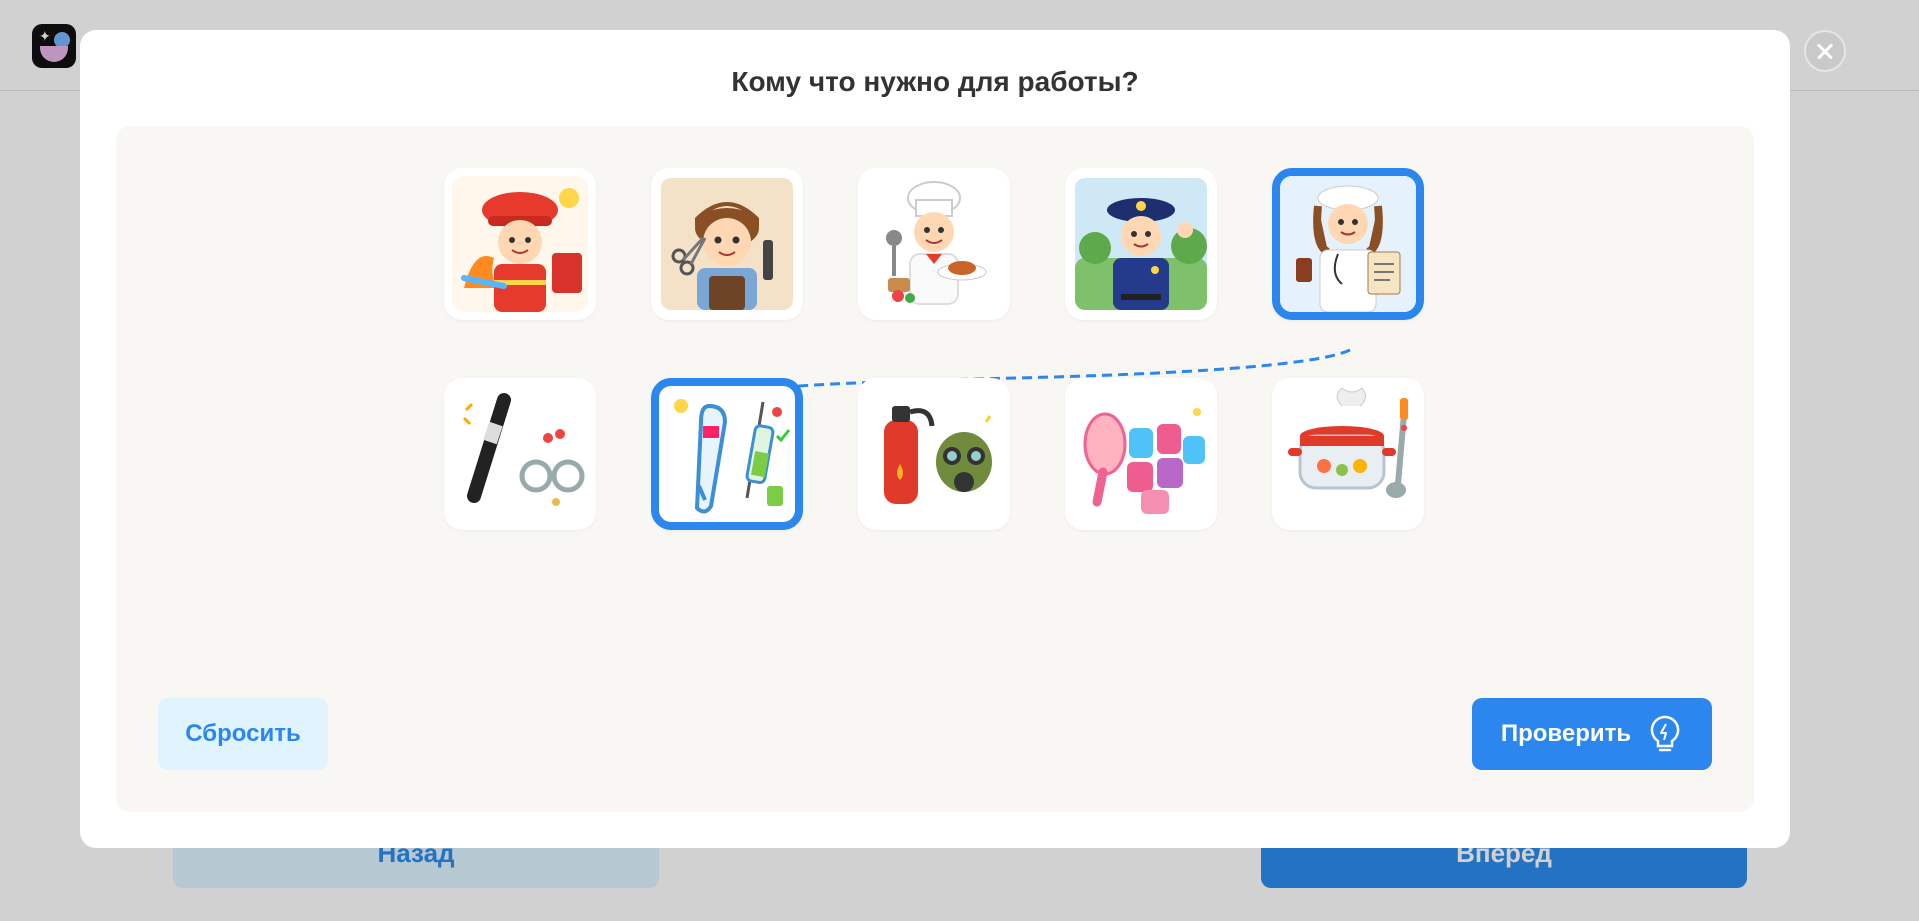  I want to click on hairdresser-icon, so click(727, 244).